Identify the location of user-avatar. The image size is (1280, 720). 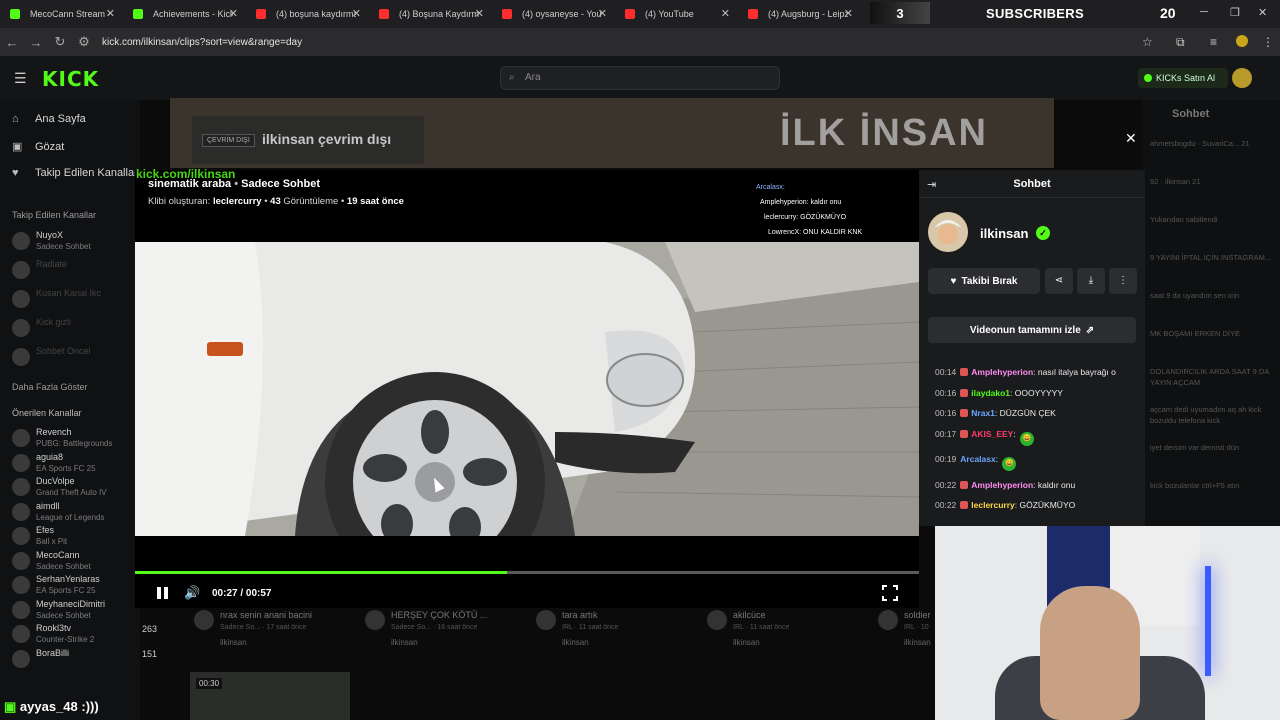
(1242, 78).